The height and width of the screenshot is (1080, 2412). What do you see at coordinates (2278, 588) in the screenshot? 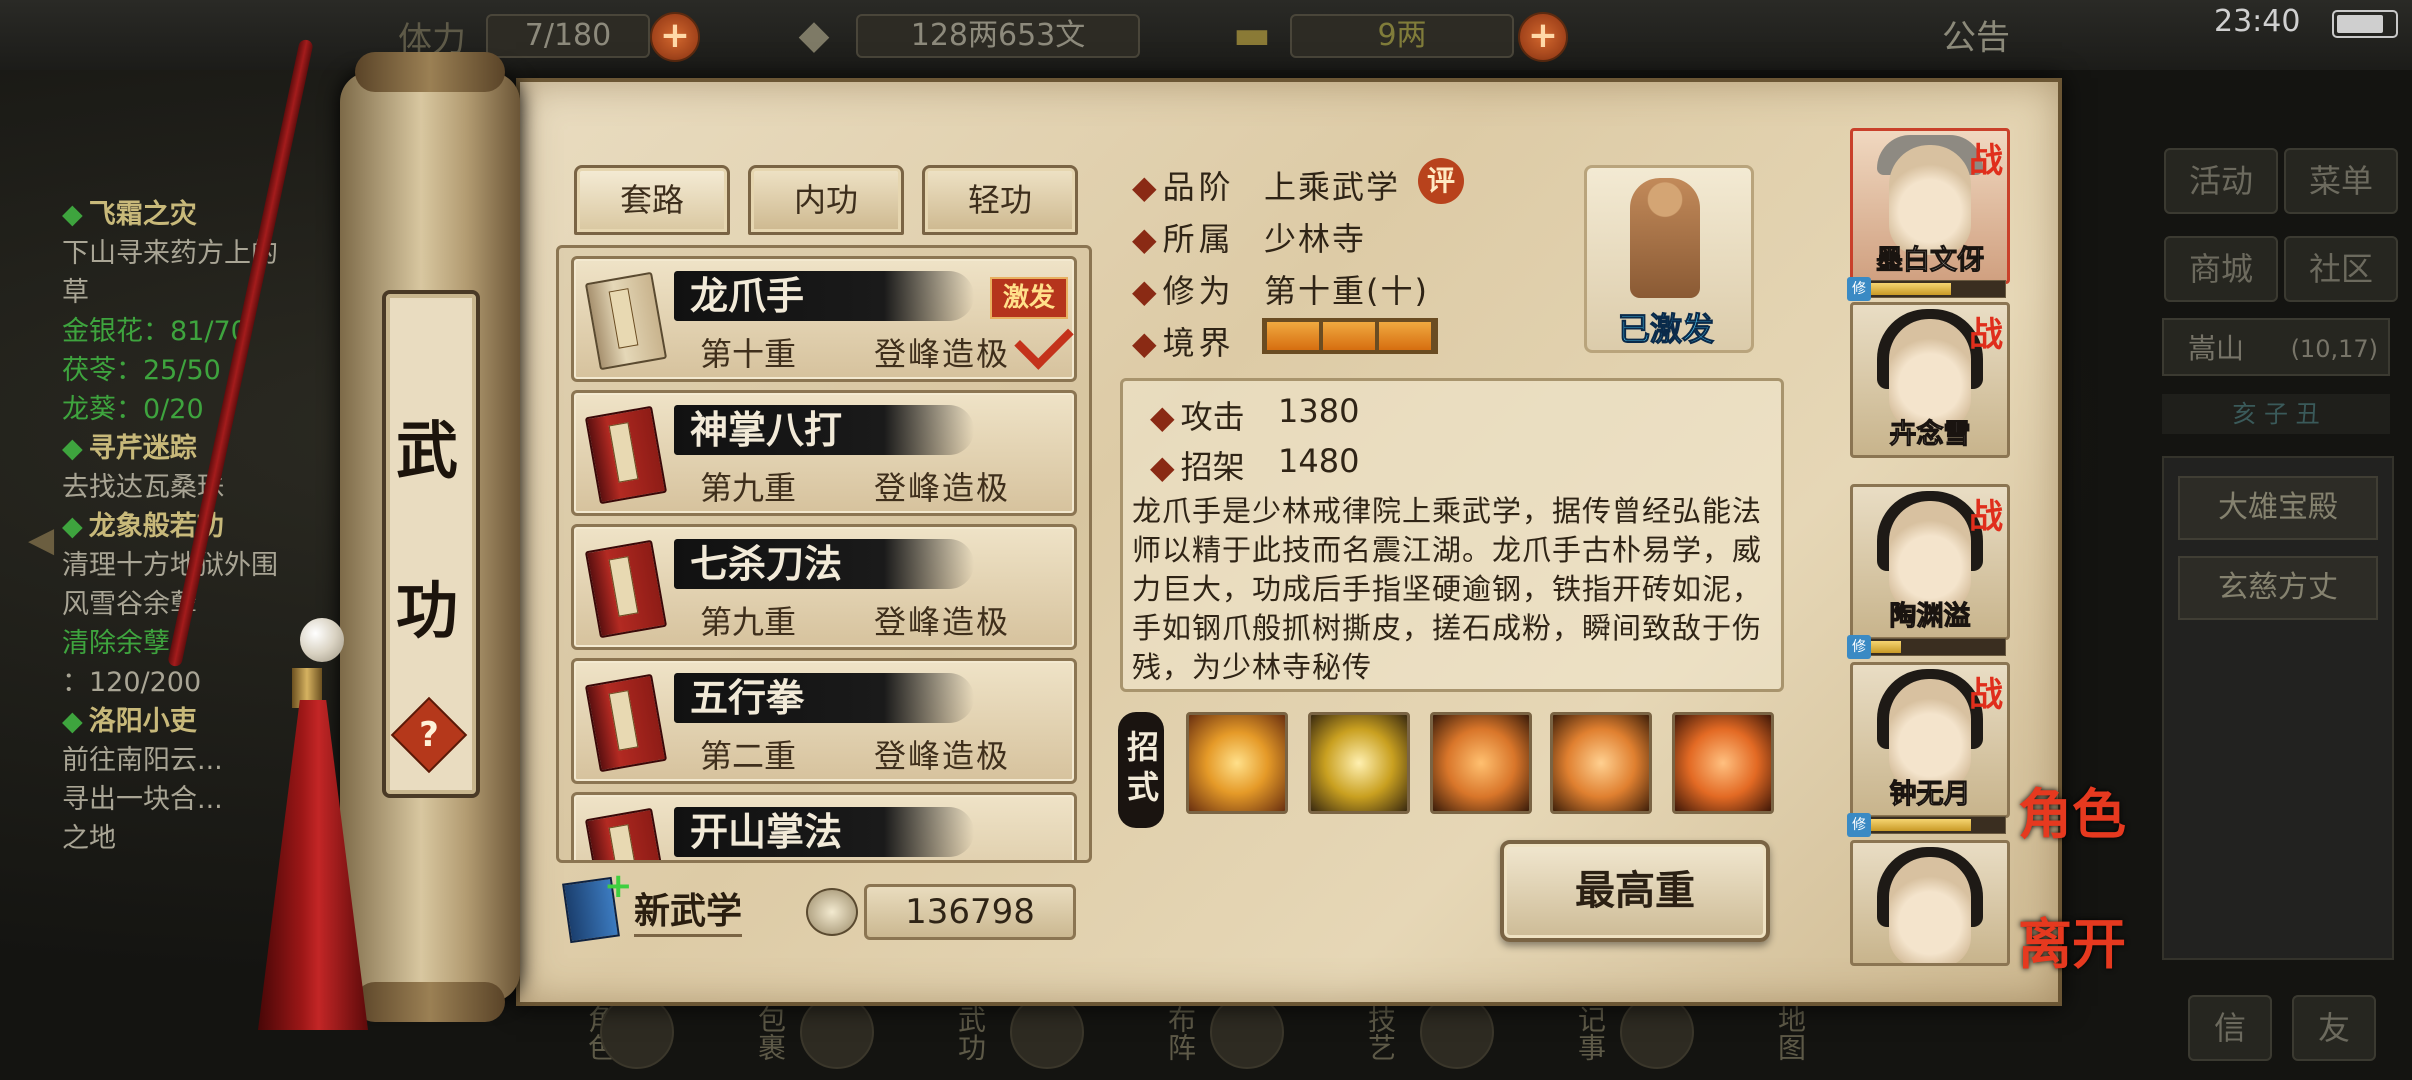
I see `npc-item: 玄慈方丈` at bounding box center [2278, 588].